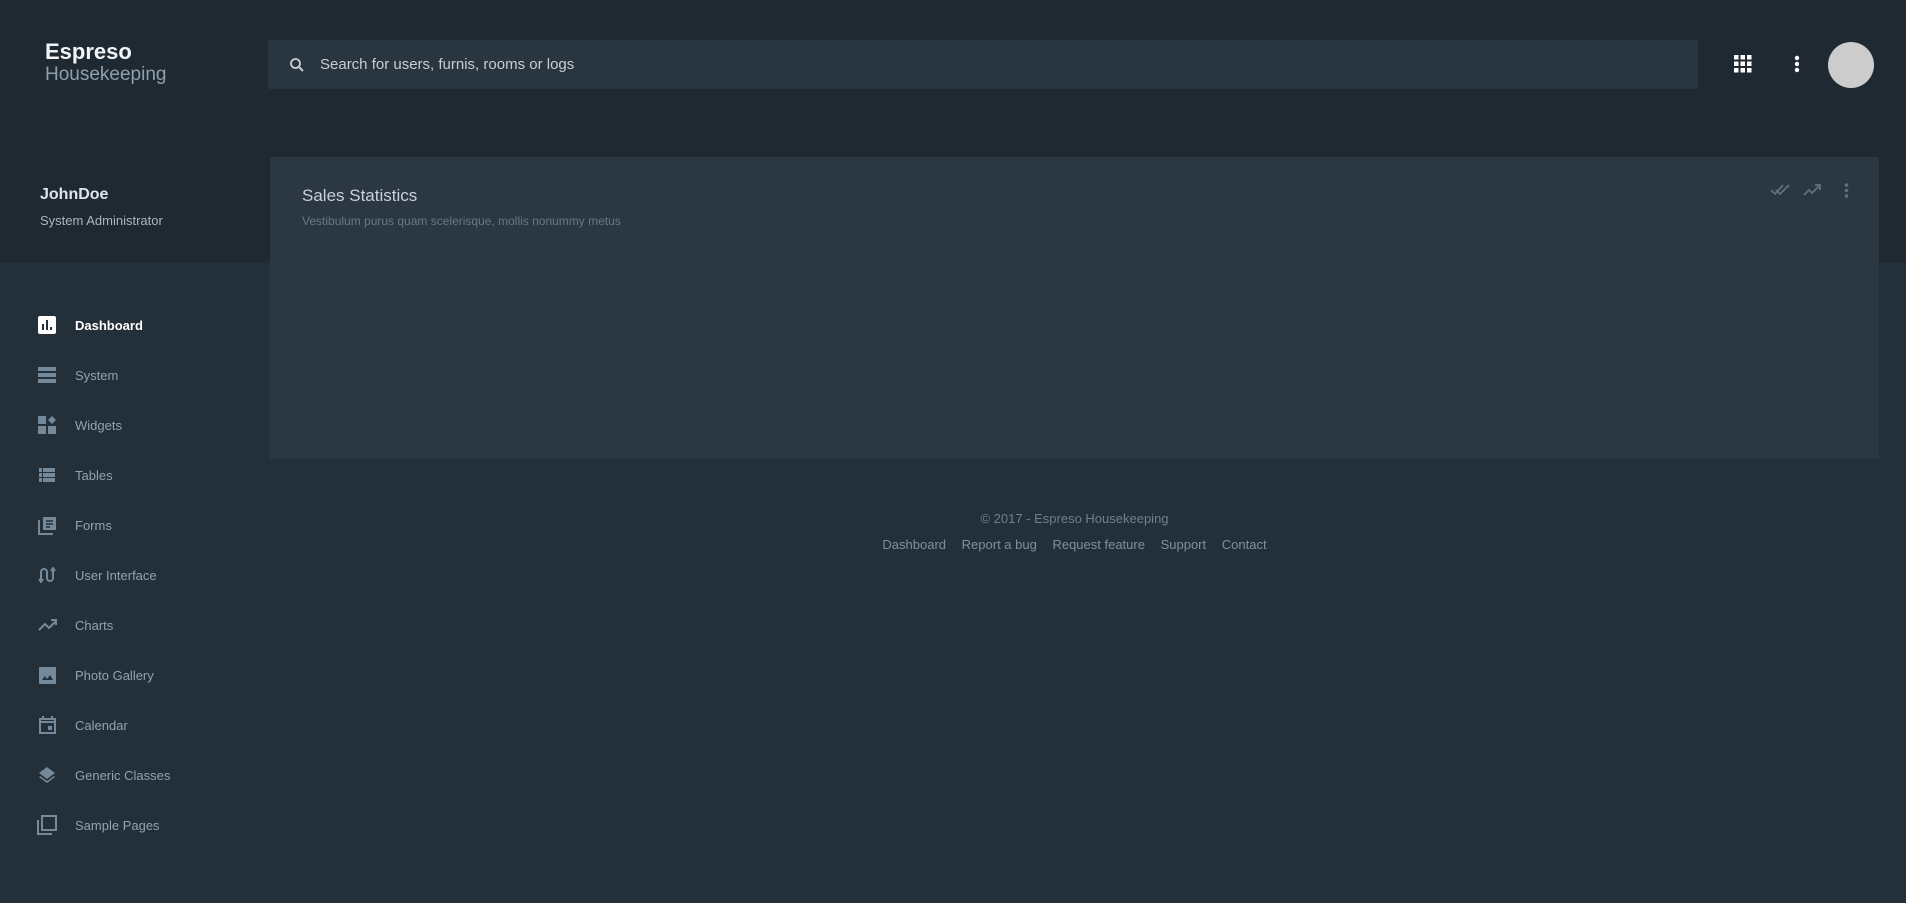 This screenshot has width=1906, height=903. I want to click on avatar, so click(1851, 65).